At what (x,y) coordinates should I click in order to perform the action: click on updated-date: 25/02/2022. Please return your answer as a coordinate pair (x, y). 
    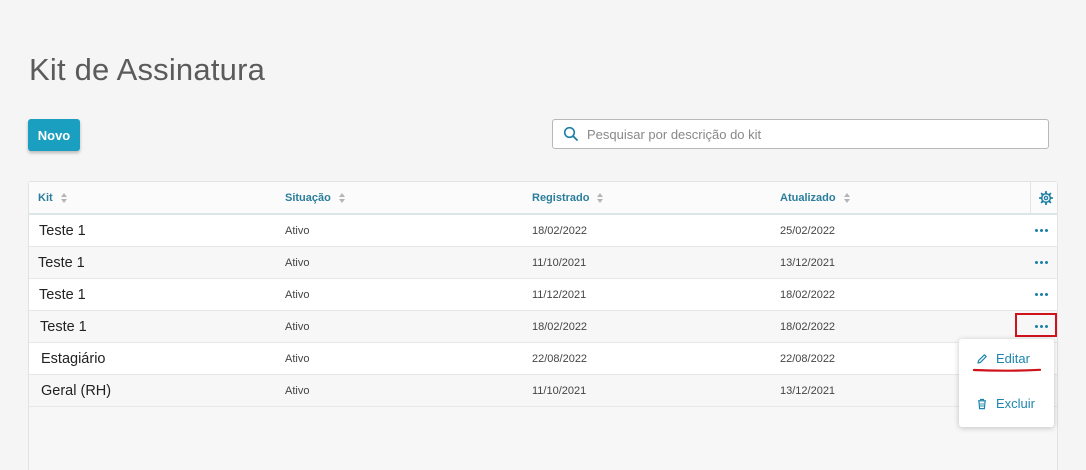
    Looking at the image, I should click on (808, 230).